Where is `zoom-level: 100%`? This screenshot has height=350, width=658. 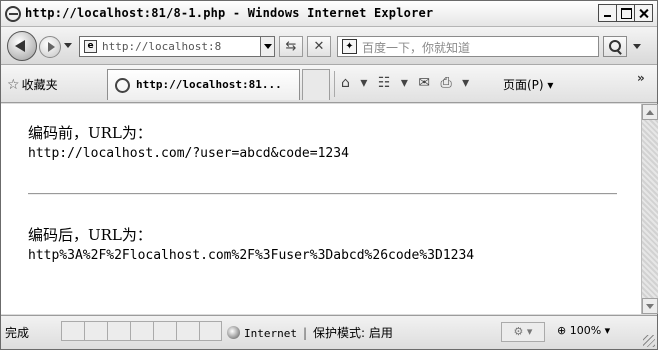 zoom-level: 100% is located at coordinates (585, 330).